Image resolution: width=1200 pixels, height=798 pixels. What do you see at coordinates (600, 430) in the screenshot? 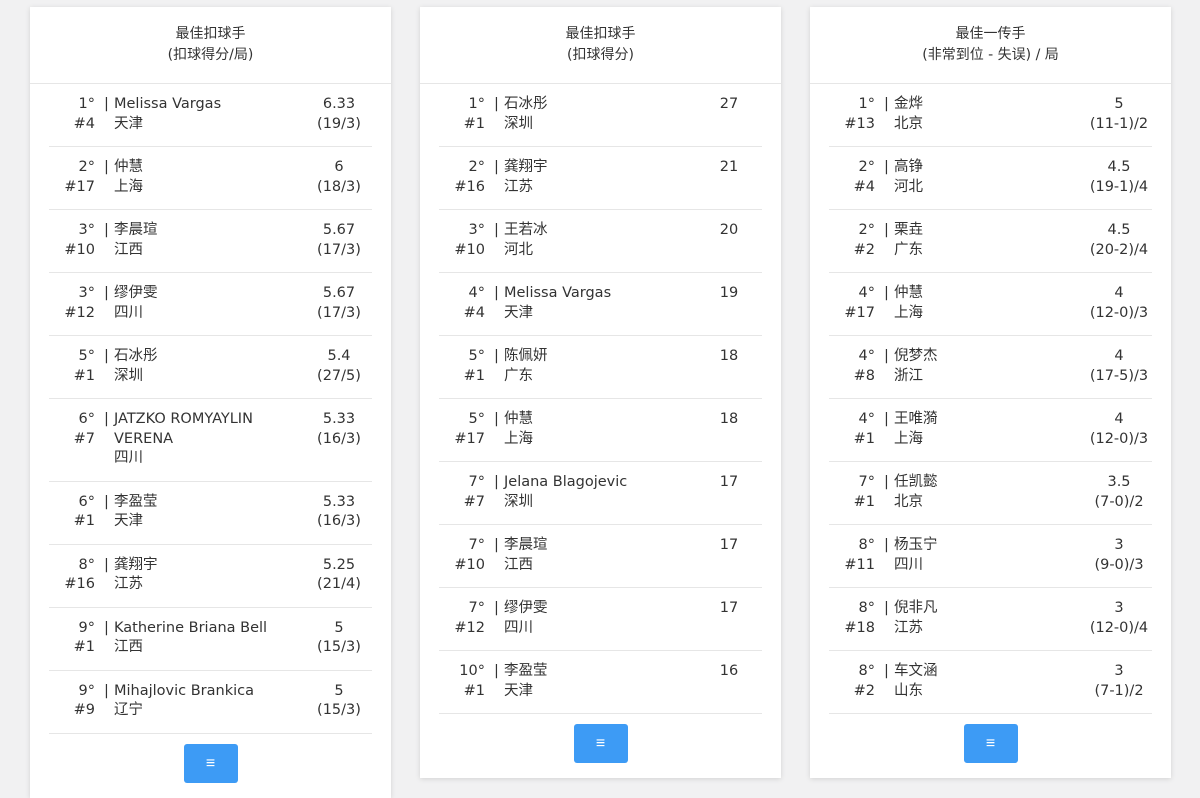
I see `ranking-row: 5° #17 | 仲慧 上海 18` at bounding box center [600, 430].